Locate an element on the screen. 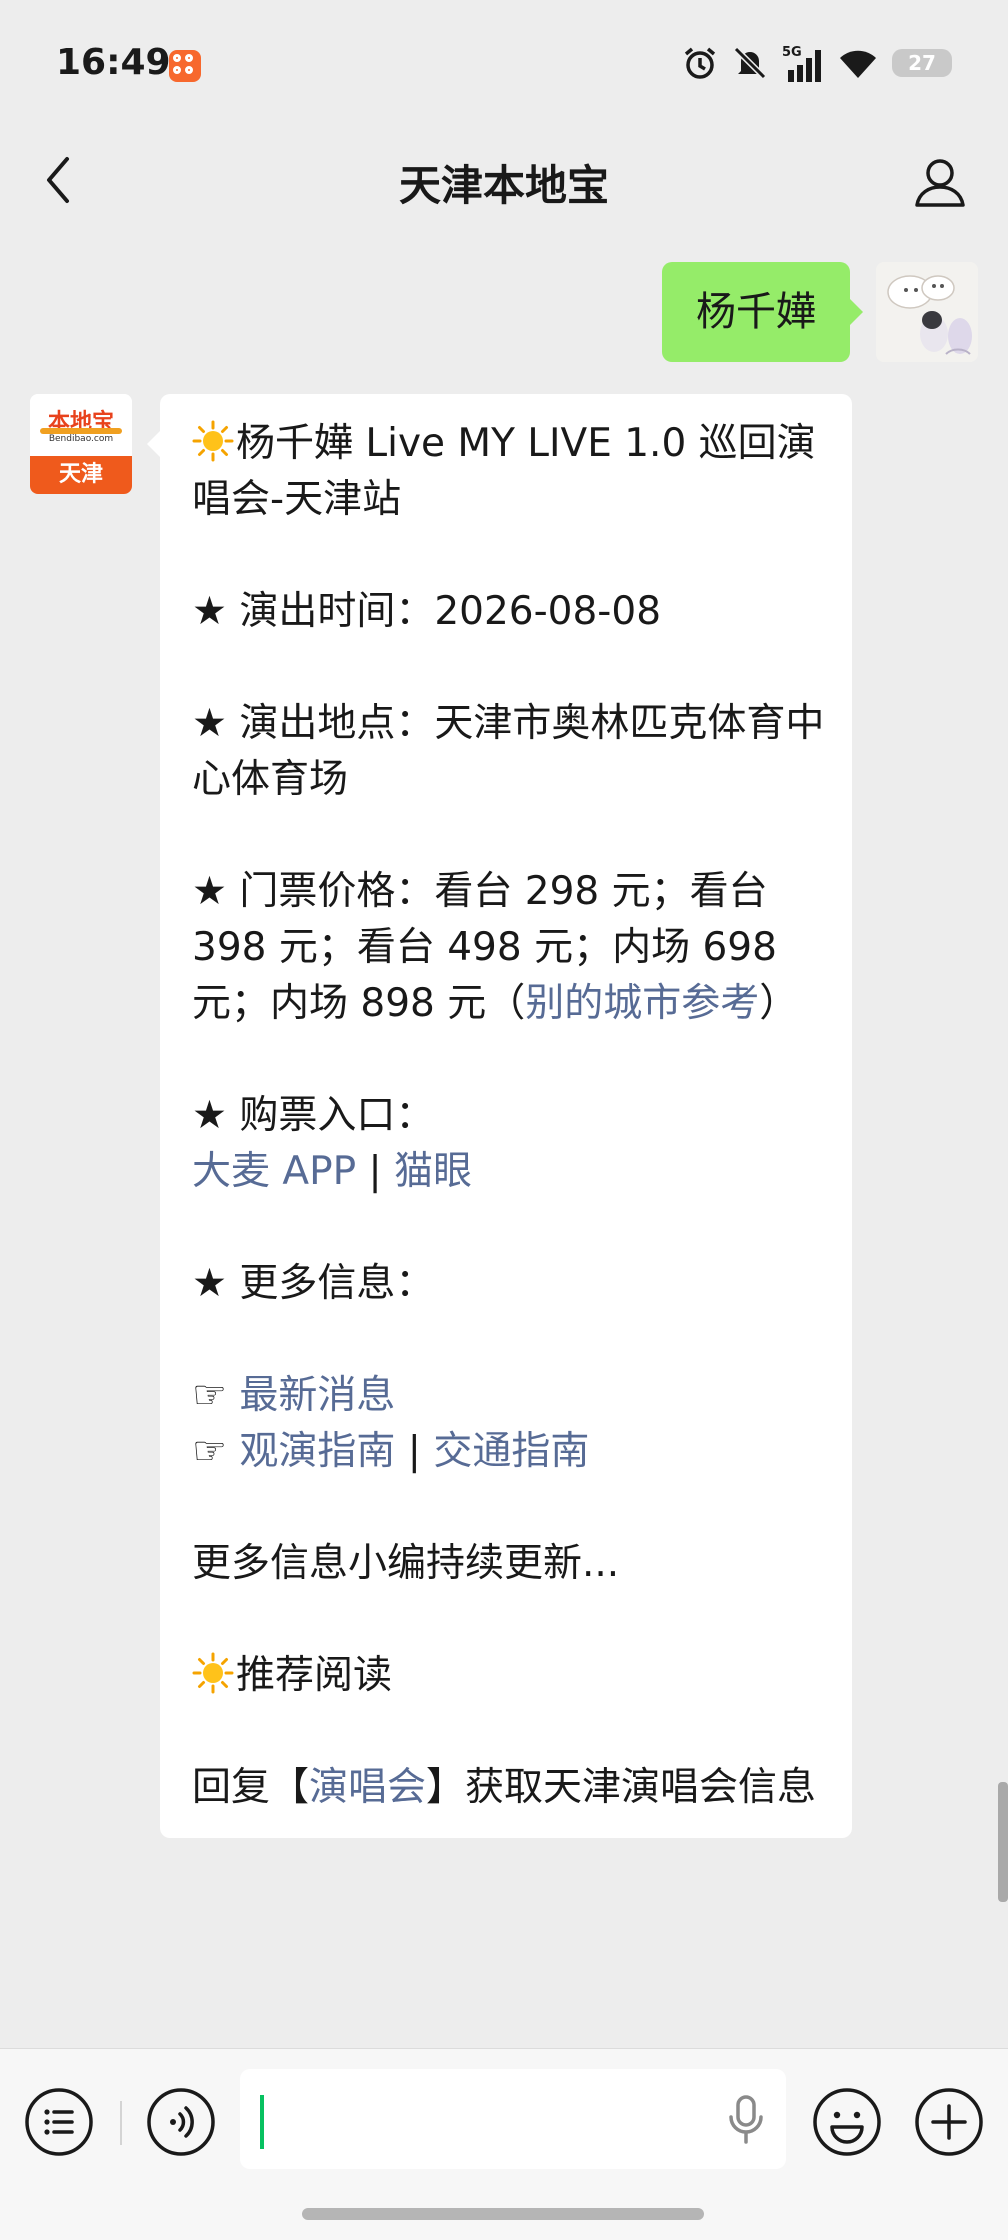 The image size is (1008, 2240). more-button is located at coordinates (949, 2122).